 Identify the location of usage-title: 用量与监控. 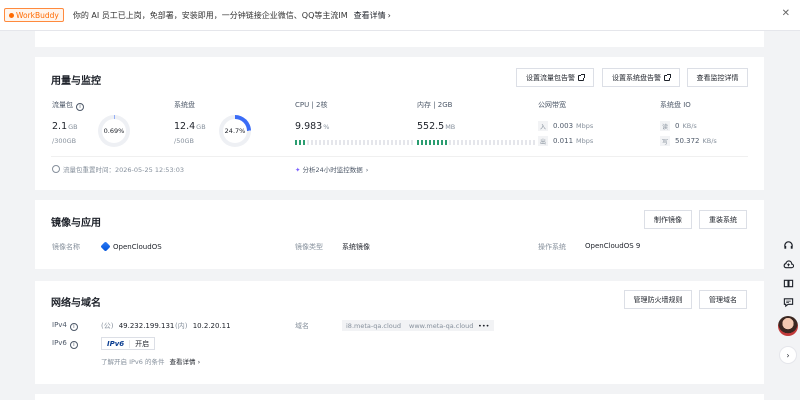
(76, 81).